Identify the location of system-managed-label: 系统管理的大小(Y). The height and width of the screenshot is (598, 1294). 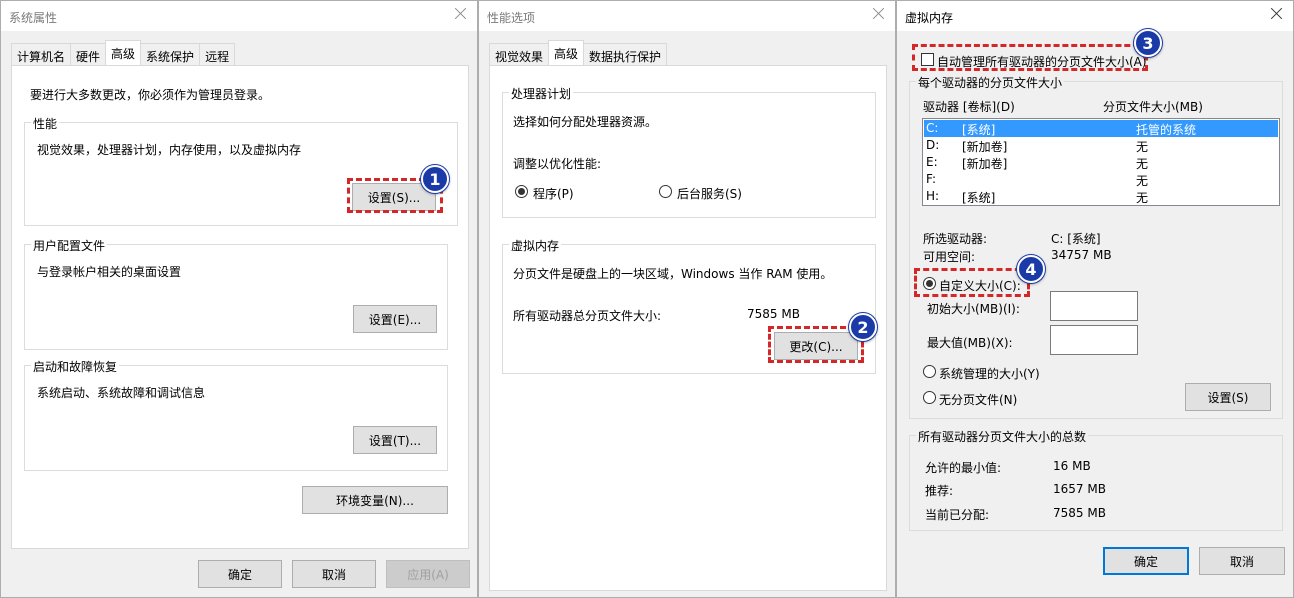
(989, 373).